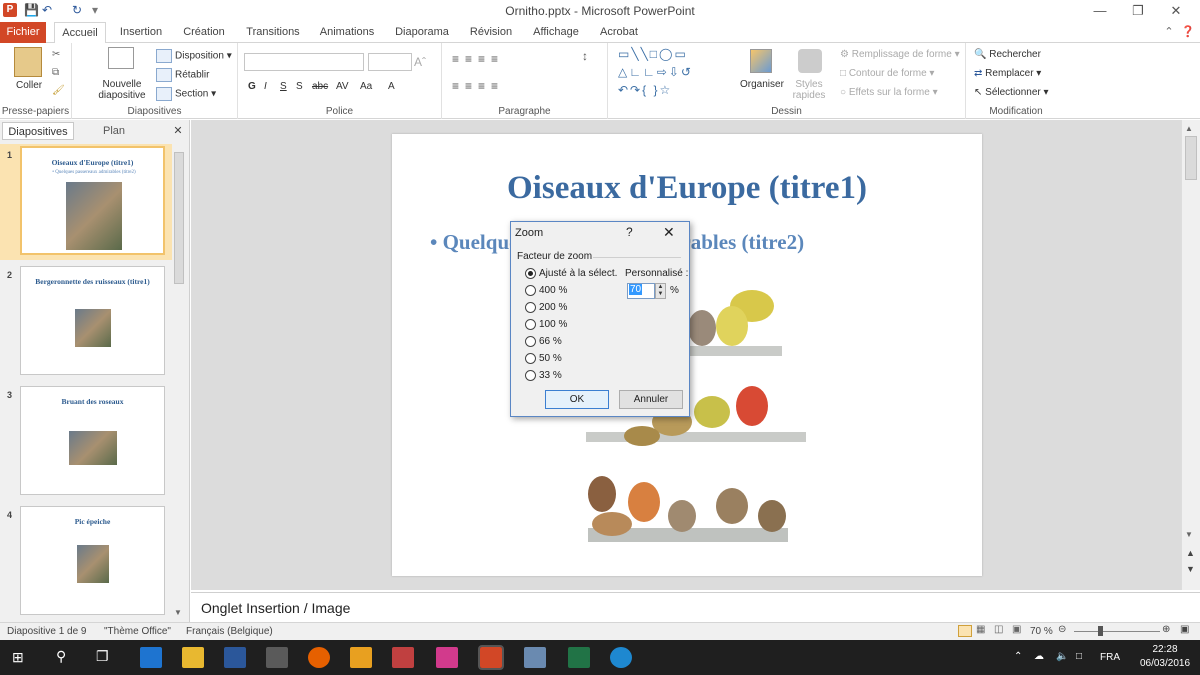  I want to click on paste-icon, so click(28, 62).